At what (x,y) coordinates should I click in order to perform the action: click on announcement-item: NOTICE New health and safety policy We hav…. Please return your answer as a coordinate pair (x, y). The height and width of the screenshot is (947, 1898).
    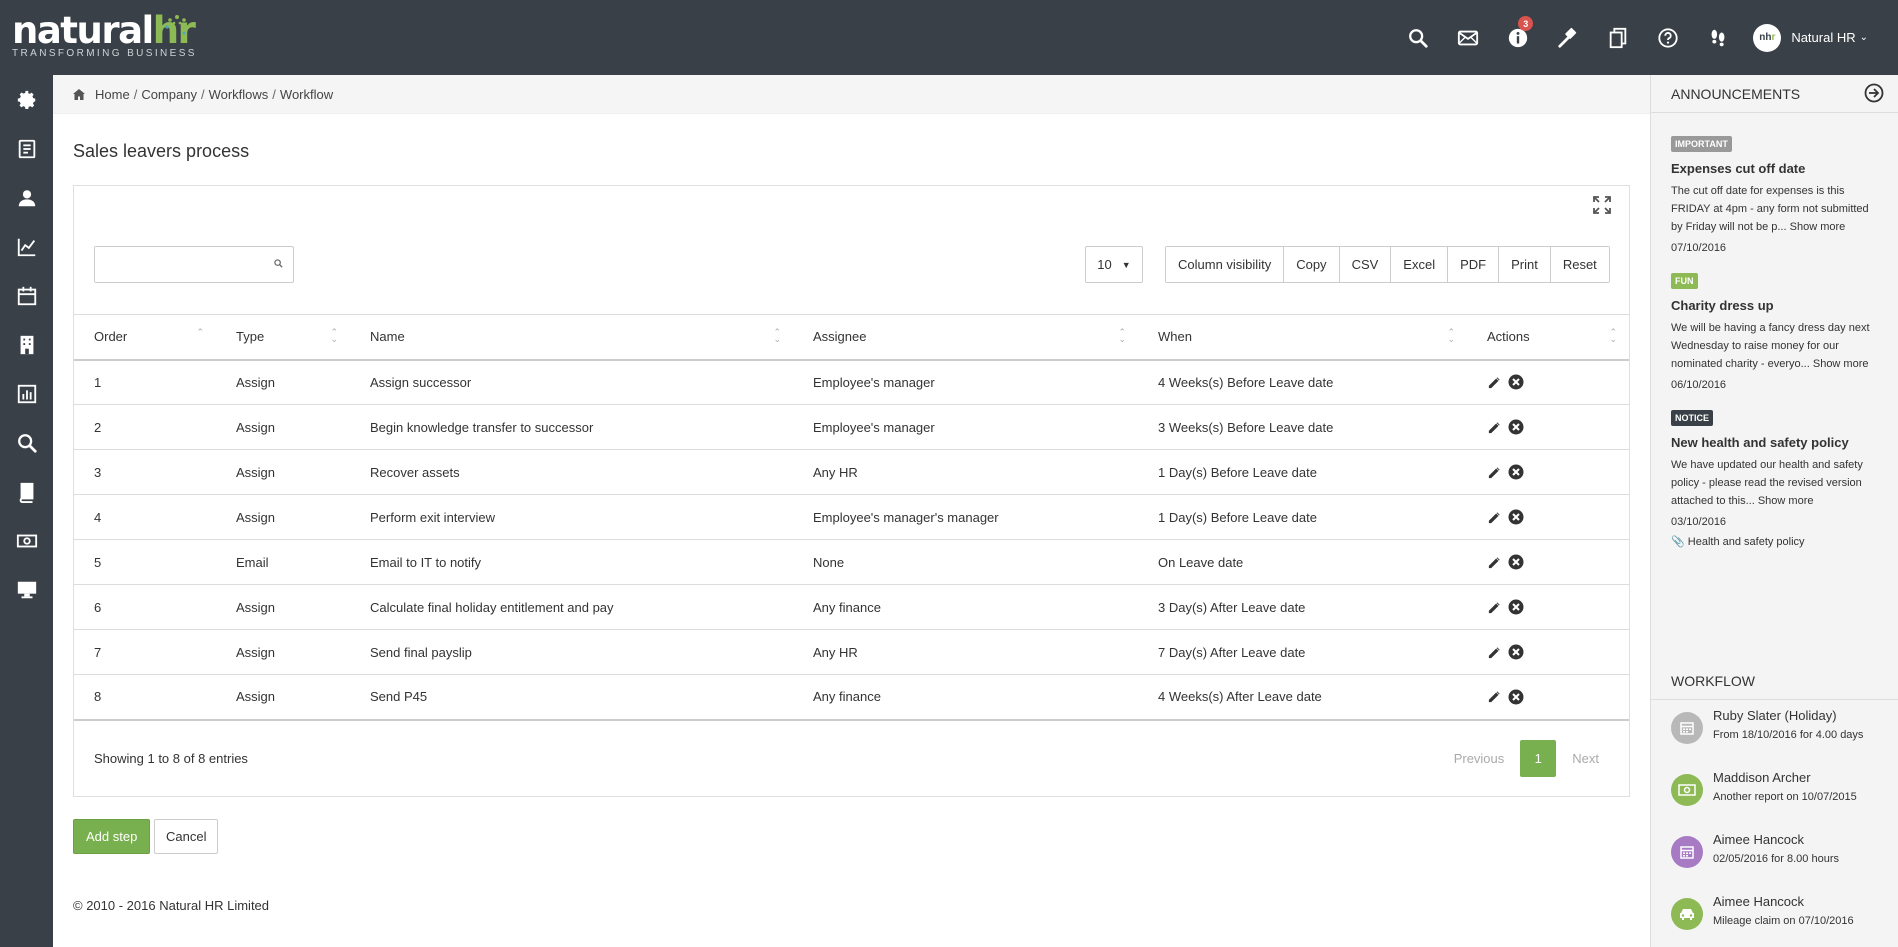
    Looking at the image, I should click on (1774, 478).